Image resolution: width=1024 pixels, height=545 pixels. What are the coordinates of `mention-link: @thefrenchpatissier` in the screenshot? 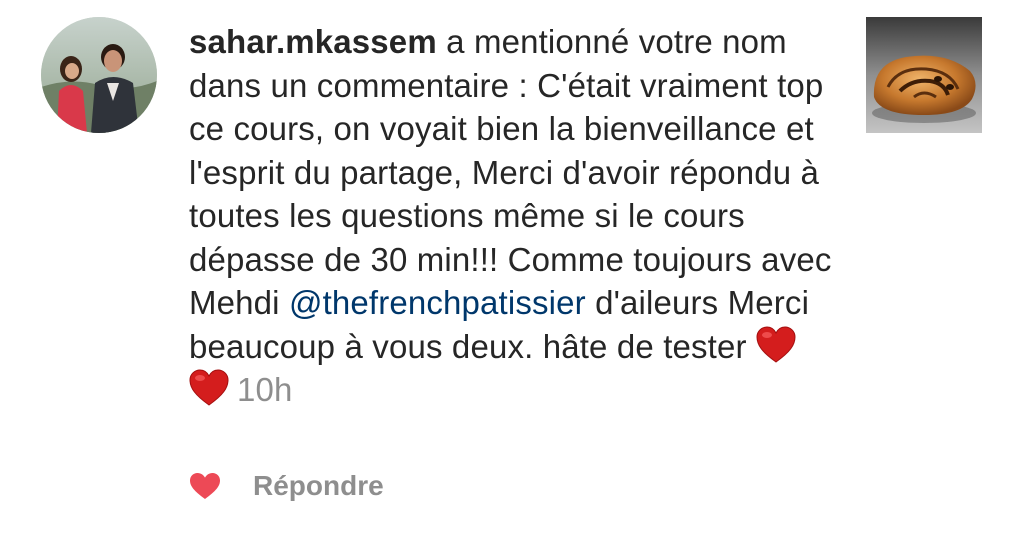 It's located at (437, 302).